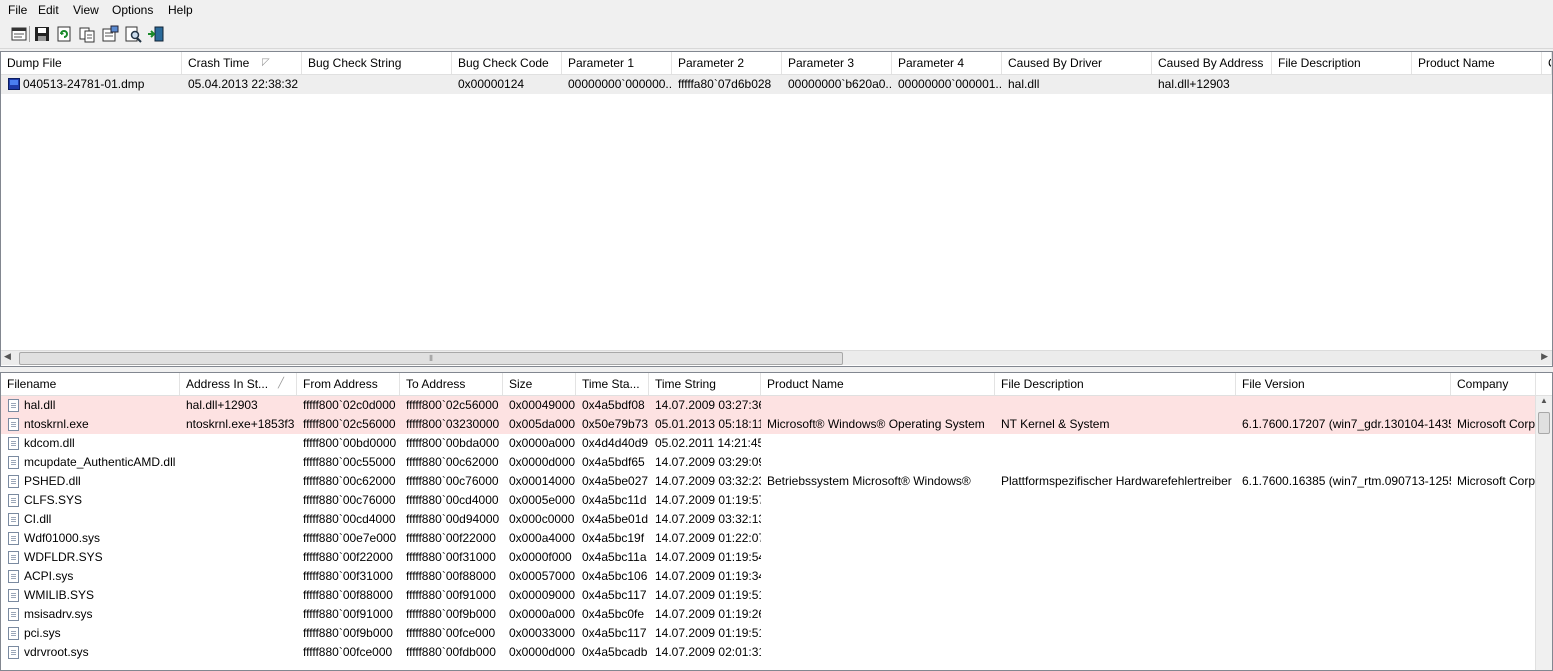 Image resolution: width=1553 pixels, height=671 pixels. Describe the element at coordinates (62, 538) in the screenshot. I see `cell-filename: Wdf01000.sys` at that location.